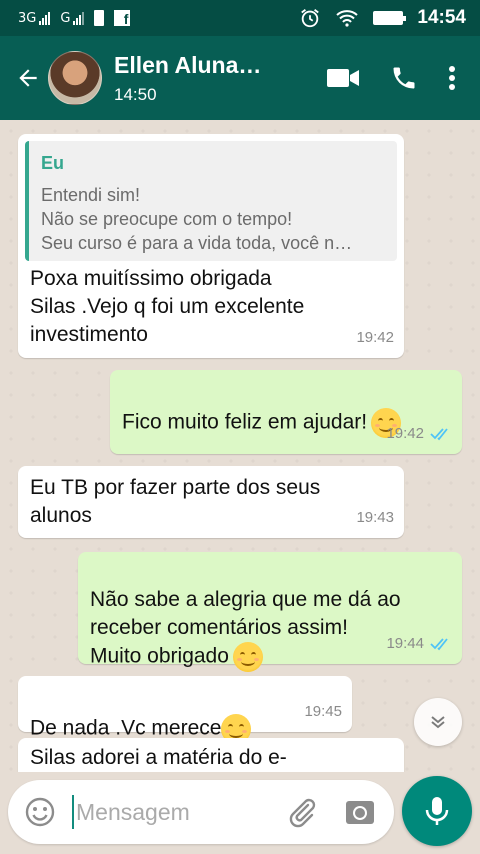 The width and height of the screenshot is (480, 854). I want to click on message-bubble-outgoing: Fico muito feliz em ajudar! 19:42, so click(286, 412).